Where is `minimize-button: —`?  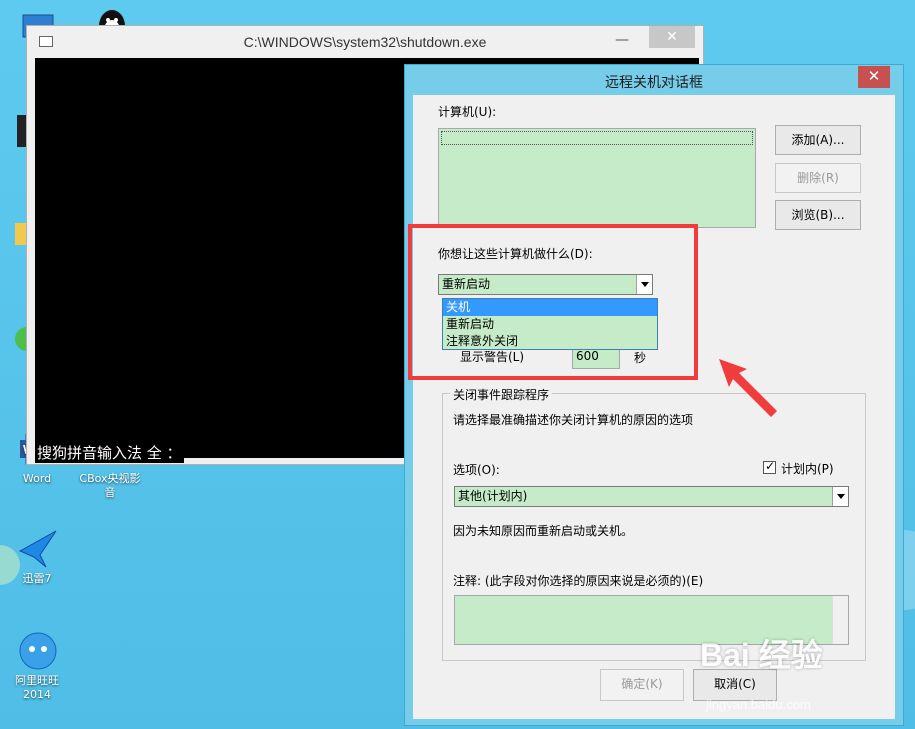 minimize-button: — is located at coordinates (622, 41).